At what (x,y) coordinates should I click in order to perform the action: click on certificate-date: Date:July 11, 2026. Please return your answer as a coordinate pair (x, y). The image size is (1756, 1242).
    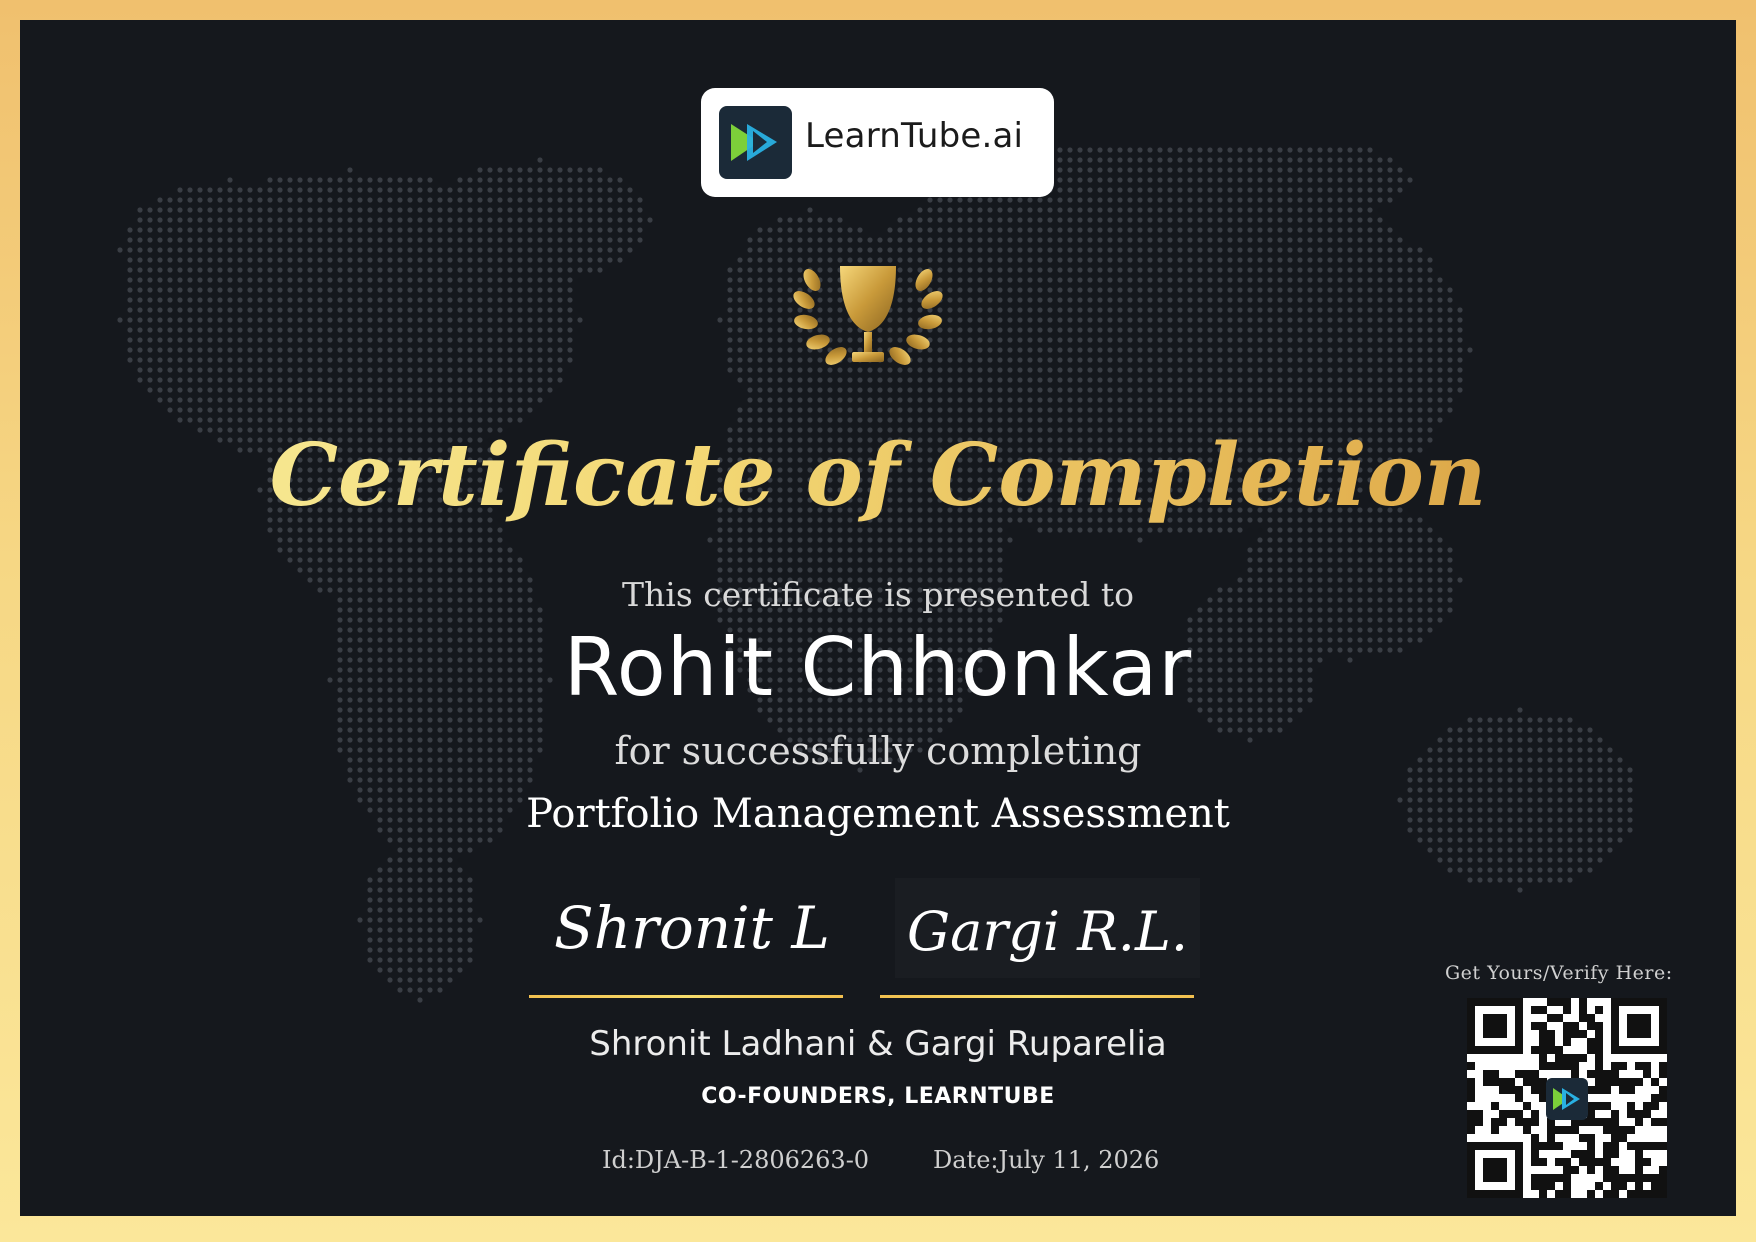
    Looking at the image, I should click on (1046, 1160).